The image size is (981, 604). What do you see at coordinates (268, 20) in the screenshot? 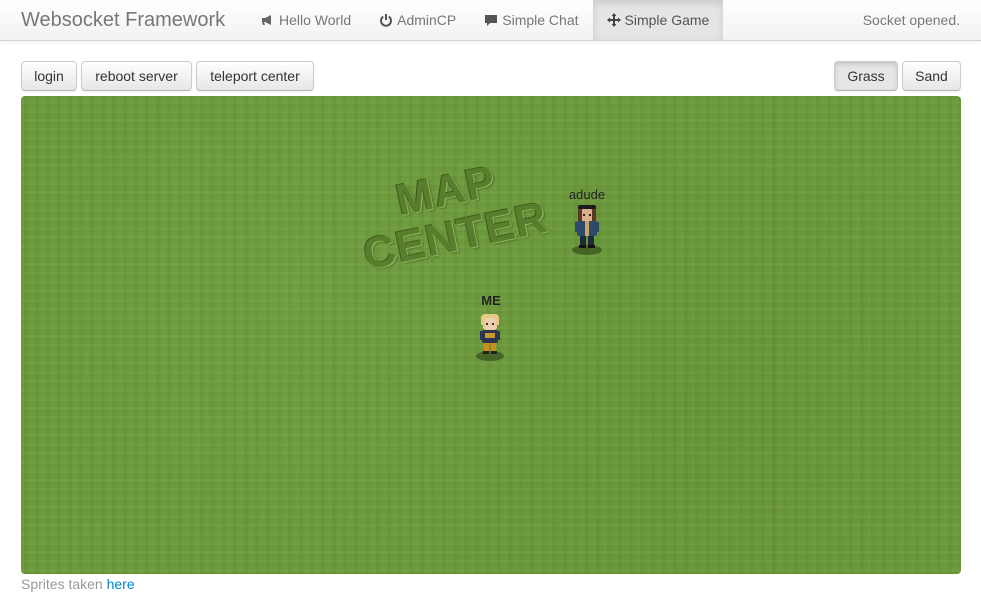
I see `bullhorn-icon` at bounding box center [268, 20].